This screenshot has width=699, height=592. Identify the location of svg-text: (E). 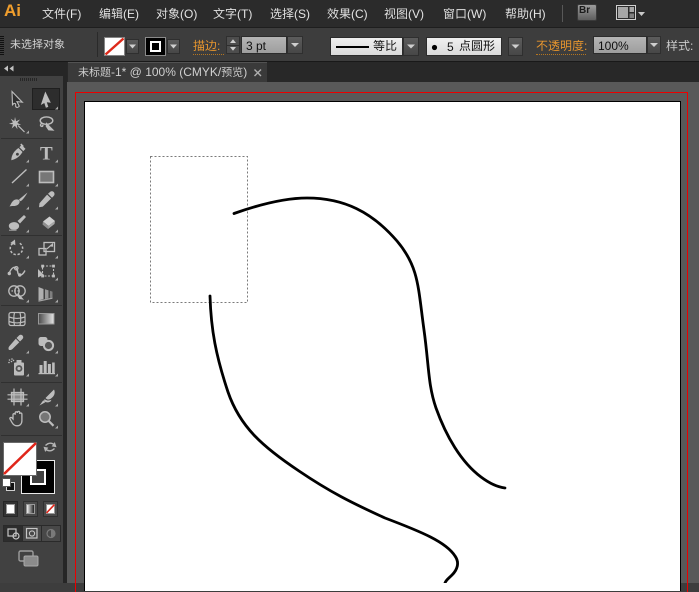
(131, 14).